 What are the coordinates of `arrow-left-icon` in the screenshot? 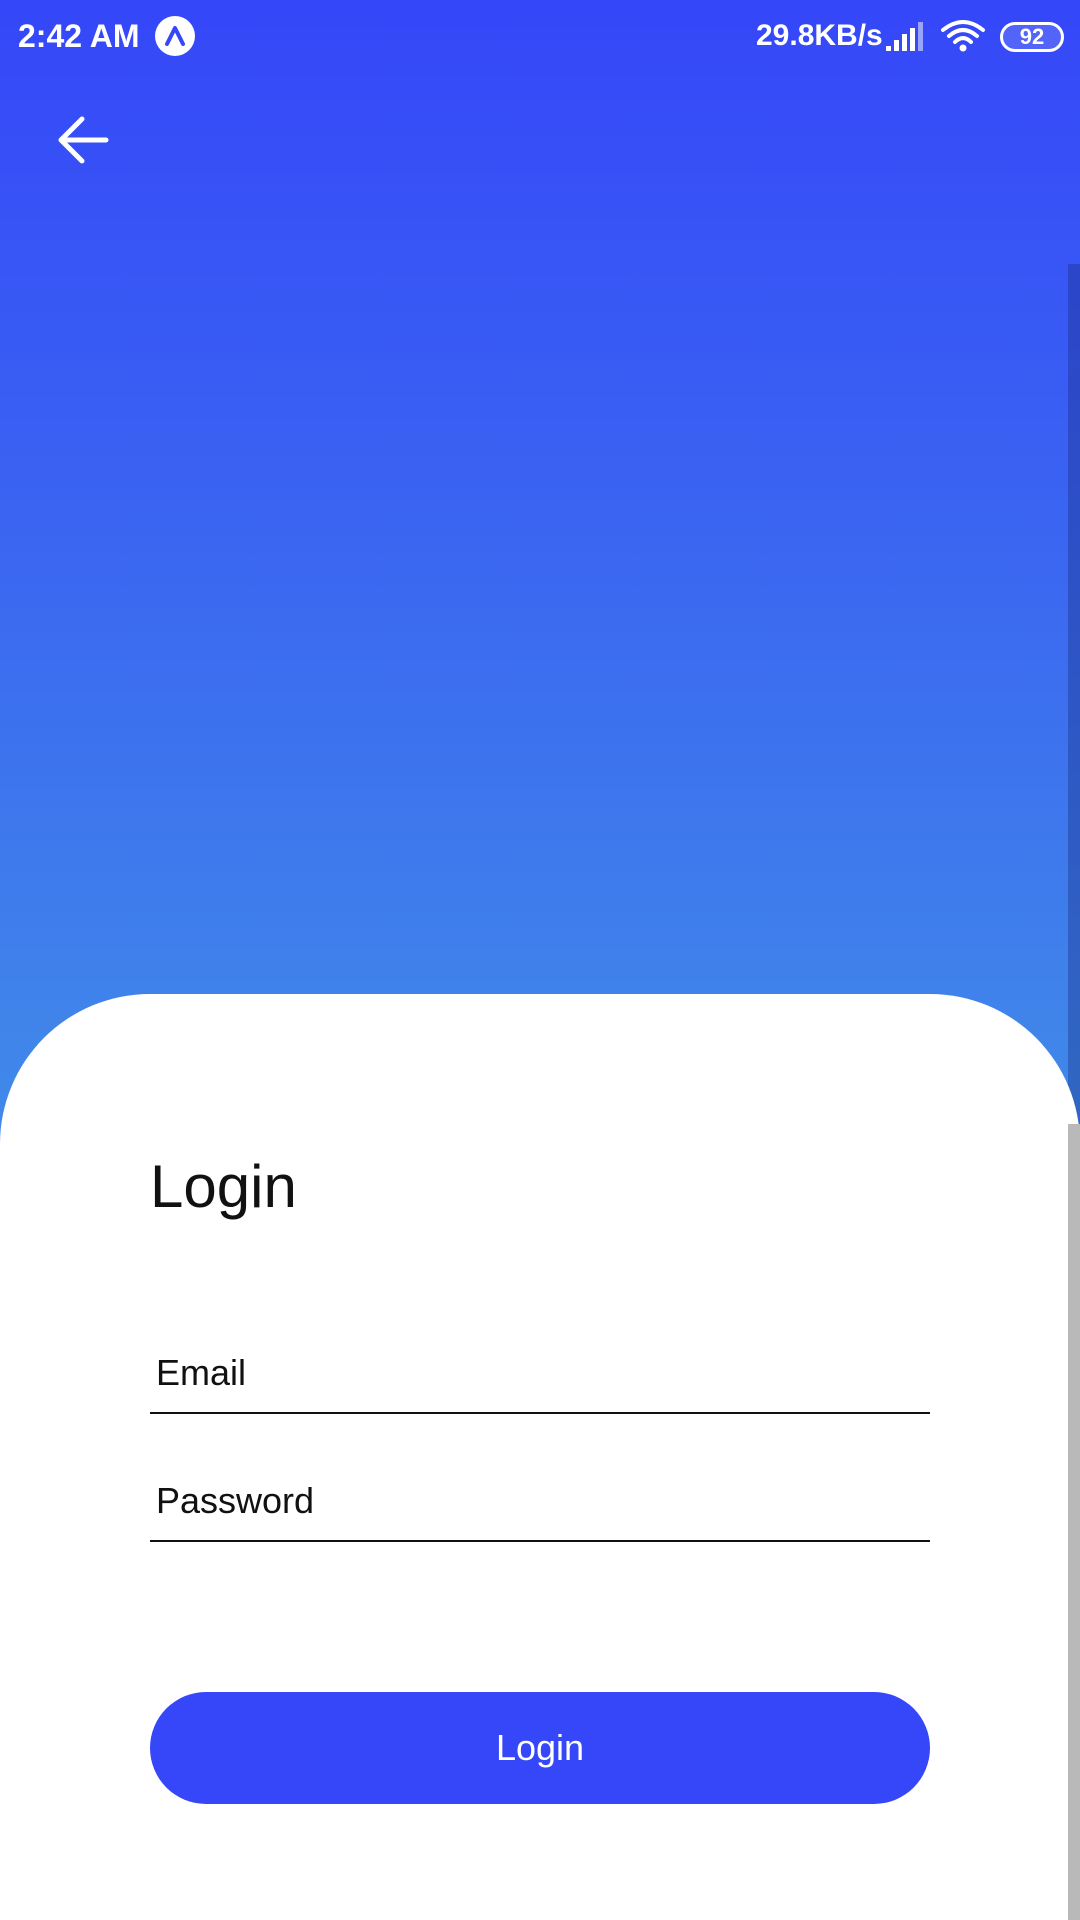 It's located at (83, 140).